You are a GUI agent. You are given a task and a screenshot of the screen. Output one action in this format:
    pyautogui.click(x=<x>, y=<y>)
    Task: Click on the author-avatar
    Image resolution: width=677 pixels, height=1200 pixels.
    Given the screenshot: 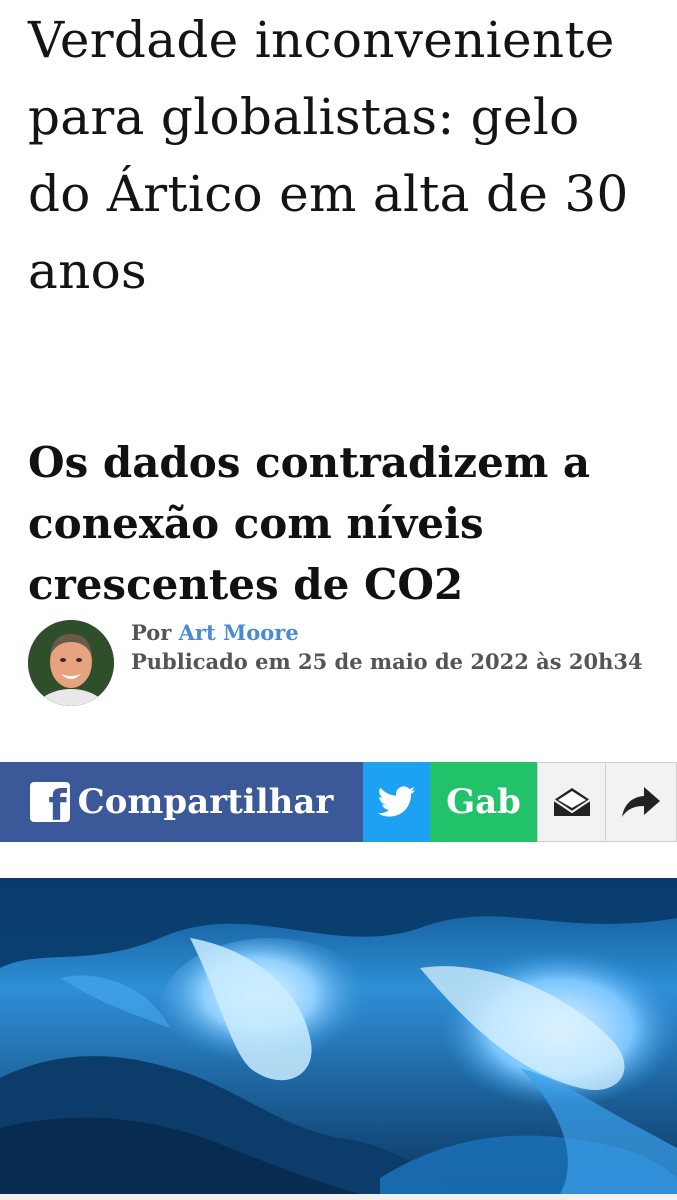 What is the action you would take?
    pyautogui.click(x=71, y=663)
    